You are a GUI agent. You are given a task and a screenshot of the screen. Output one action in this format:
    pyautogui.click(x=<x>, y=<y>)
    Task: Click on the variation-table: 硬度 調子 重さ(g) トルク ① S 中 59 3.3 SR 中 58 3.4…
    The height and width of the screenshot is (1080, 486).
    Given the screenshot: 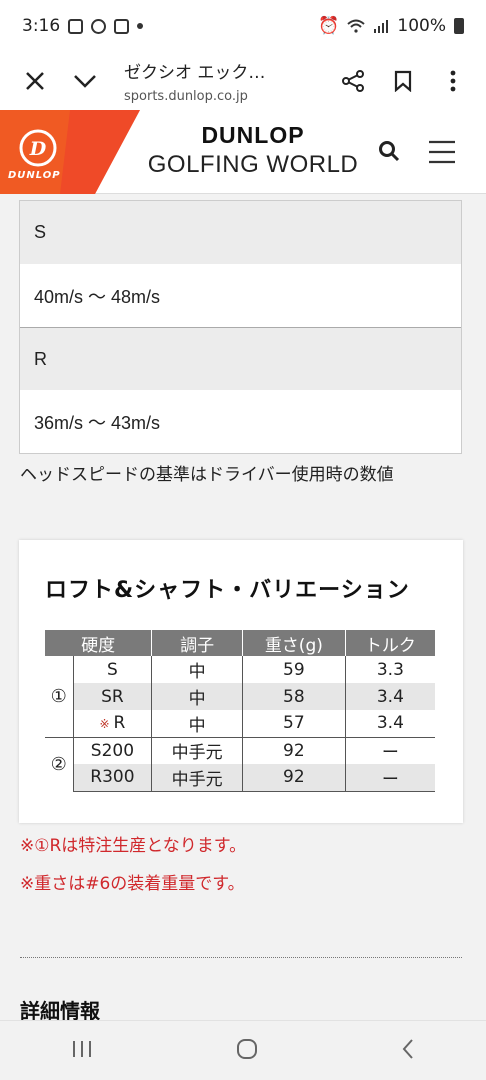 What is the action you would take?
    pyautogui.click(x=240, y=711)
    